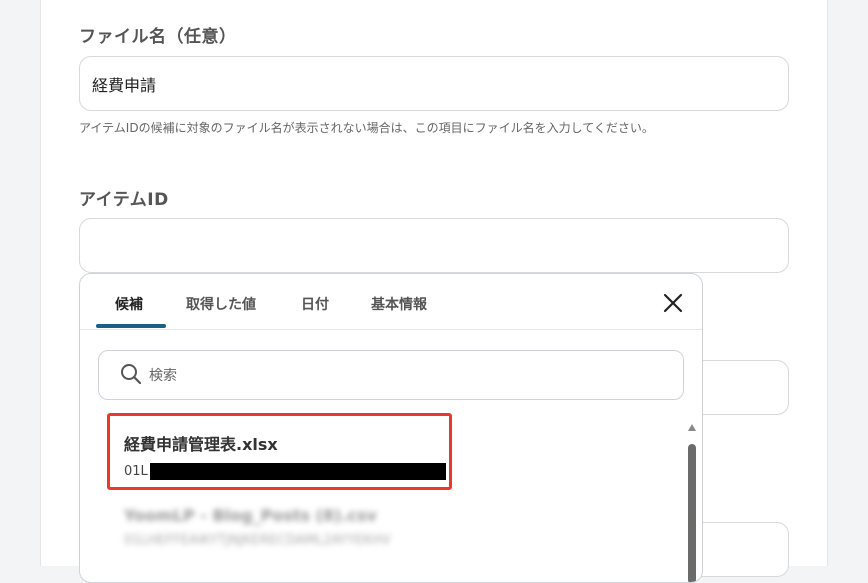 This screenshot has width=868, height=583. What do you see at coordinates (136, 471) in the screenshot?
I see `result-id-prefix: 01L` at bounding box center [136, 471].